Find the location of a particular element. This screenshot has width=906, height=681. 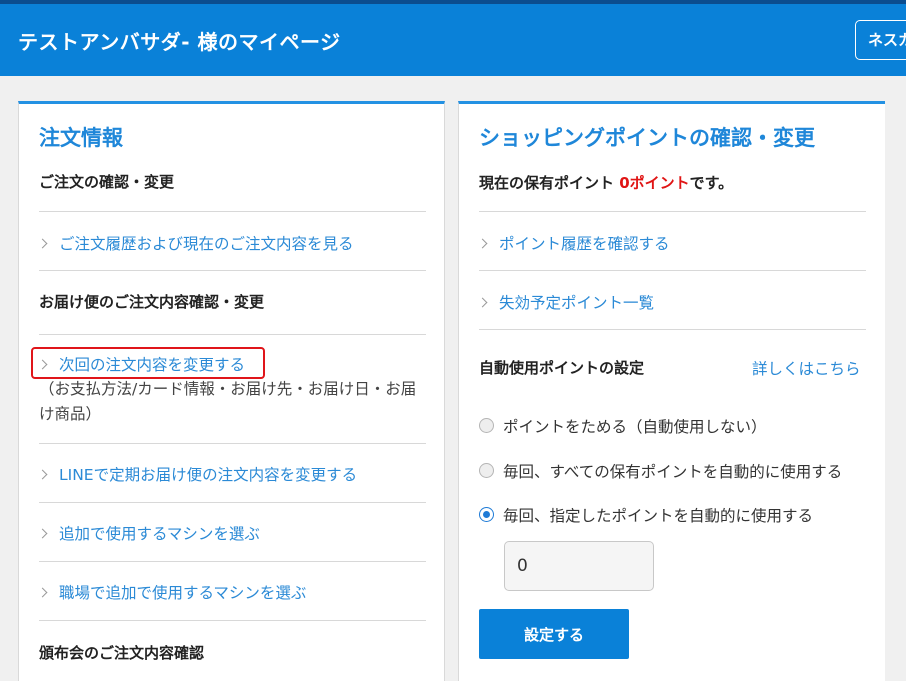

details-link: 詳しくはこちら is located at coordinates (806, 368).